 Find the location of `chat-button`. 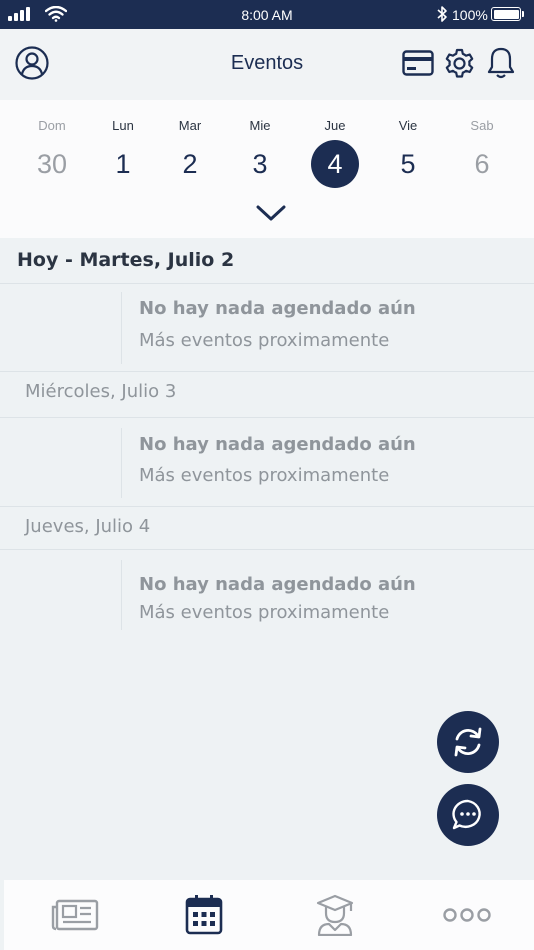

chat-button is located at coordinates (468, 815).